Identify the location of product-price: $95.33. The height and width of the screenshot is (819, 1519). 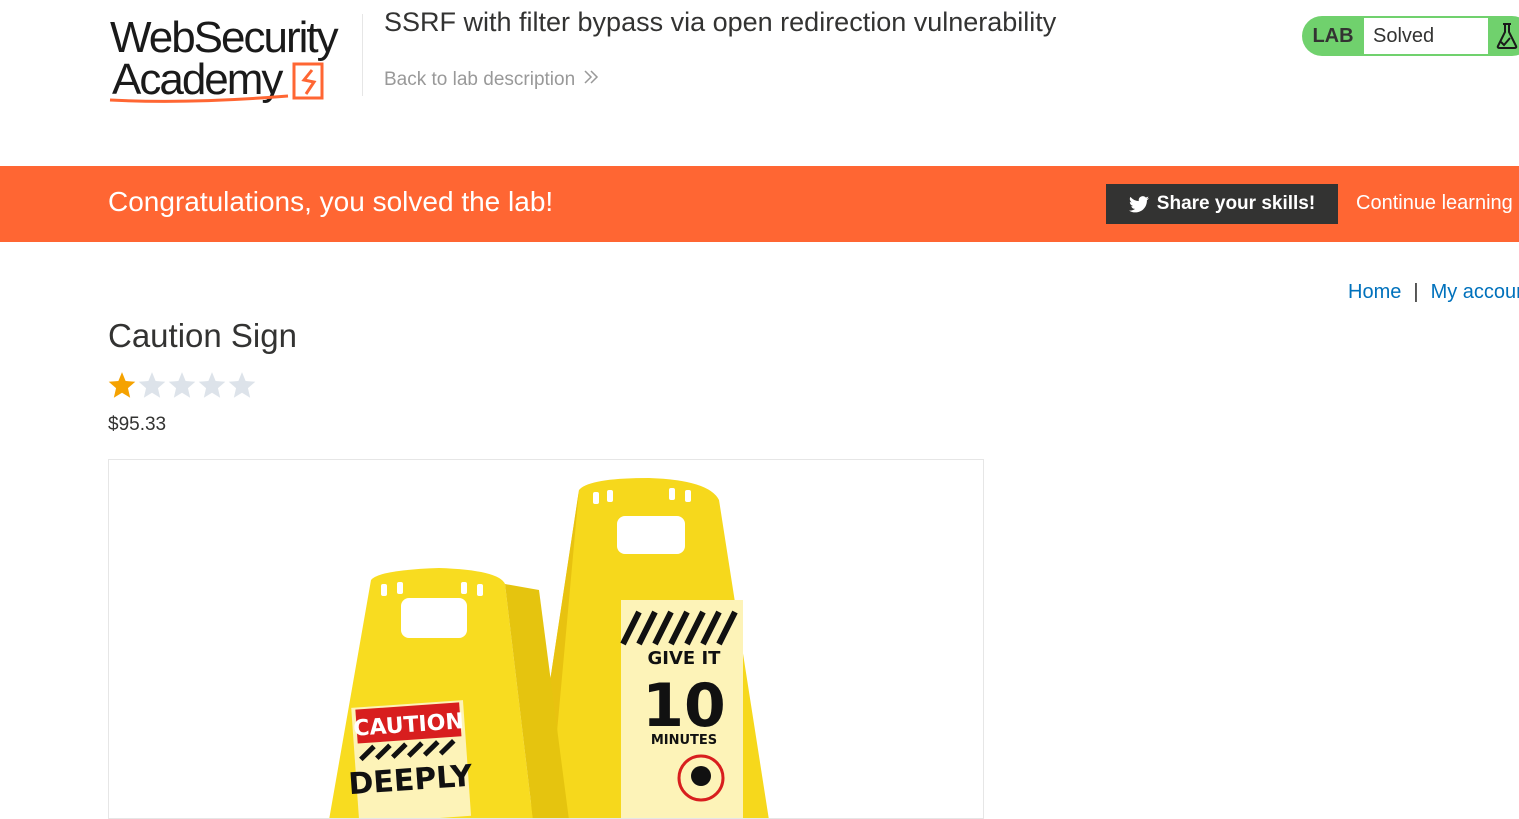
(137, 424).